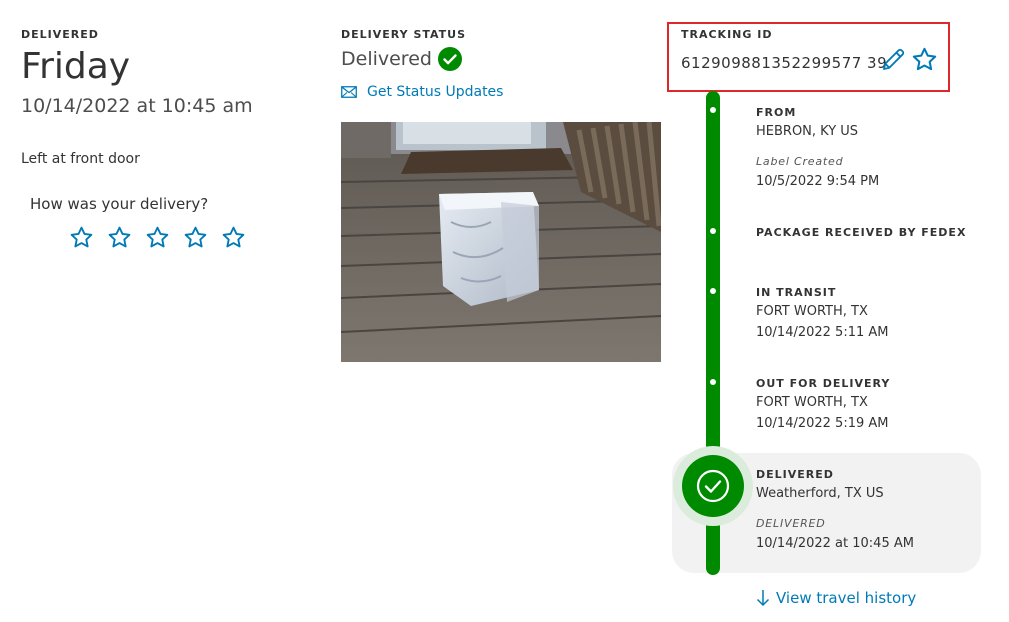  I want to click on timeline-event-datetime: 10/14/2022 5:19 AM, so click(822, 423).